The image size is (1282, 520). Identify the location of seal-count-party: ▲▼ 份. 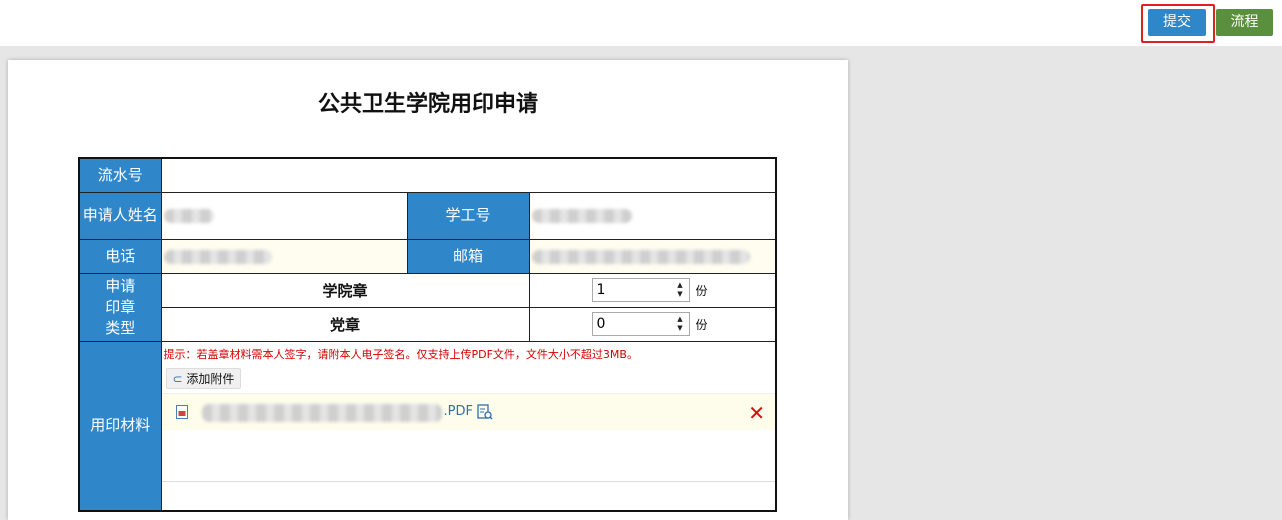
(652, 324).